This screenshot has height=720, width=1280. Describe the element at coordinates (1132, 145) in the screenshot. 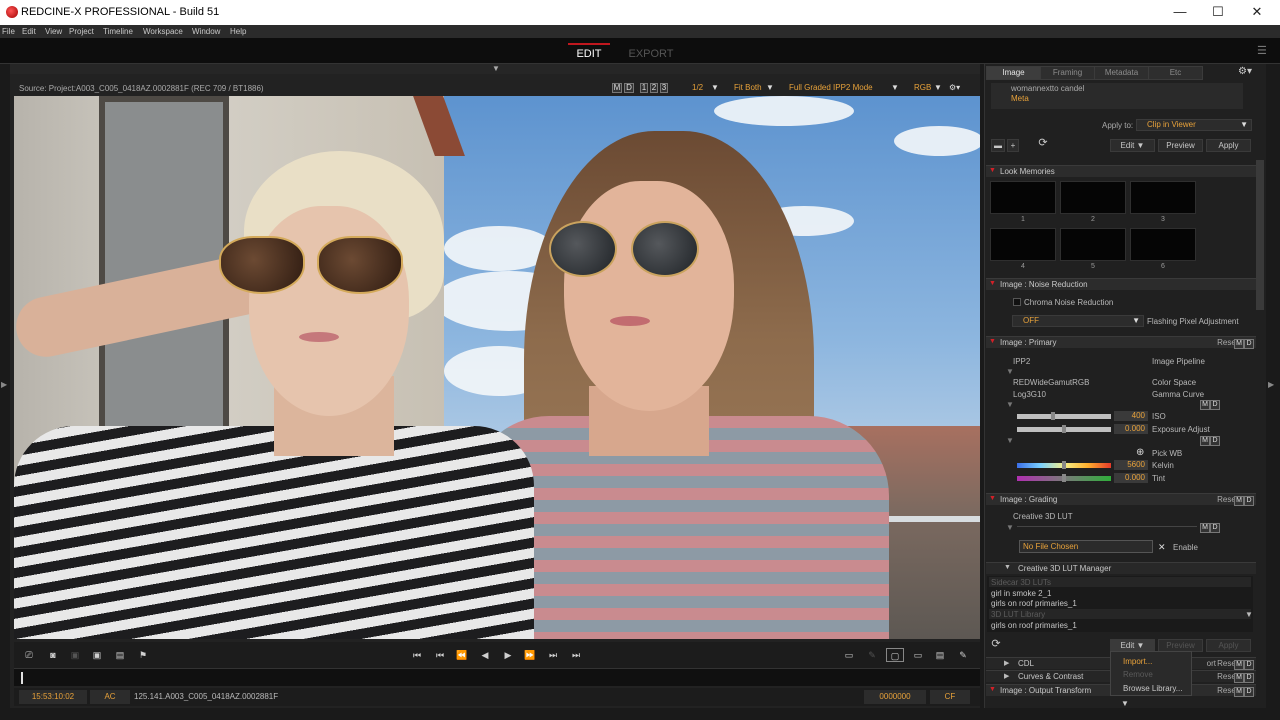

I see `edit-button: Edit ▼` at that location.